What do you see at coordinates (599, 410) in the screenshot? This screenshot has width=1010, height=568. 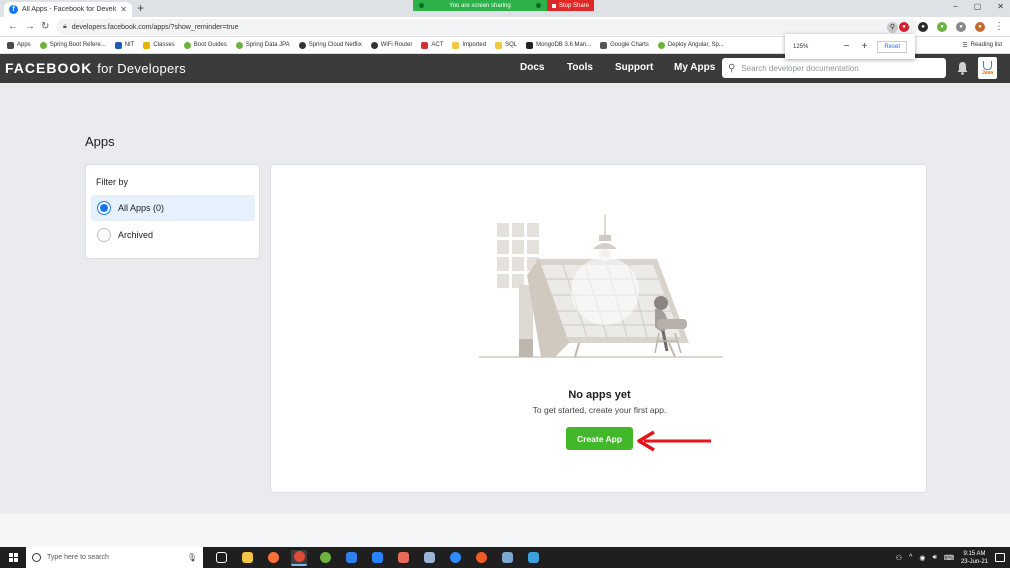 I see `empty-state-subtitle: To get started, create your first app.` at bounding box center [599, 410].